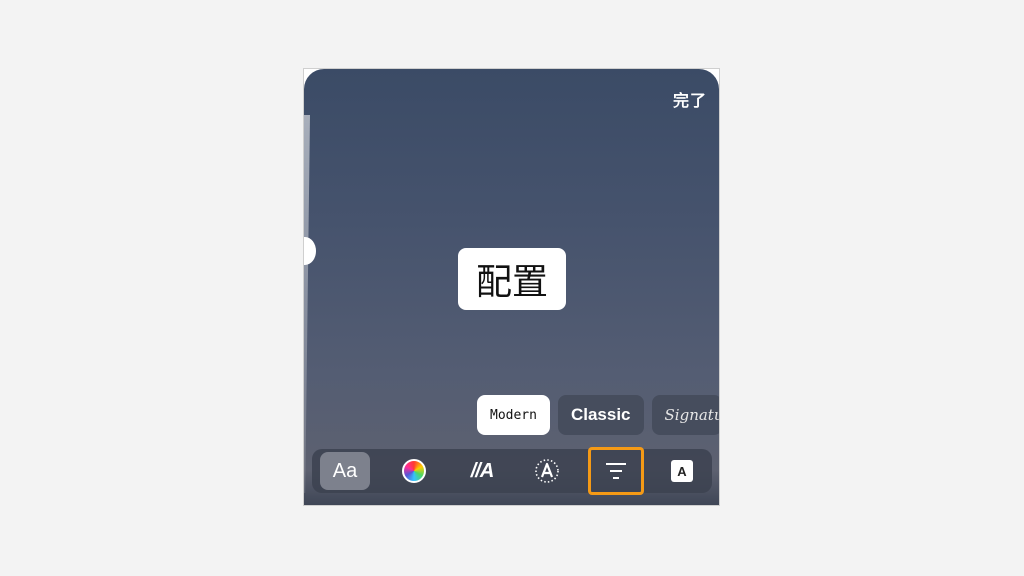  I want to click on done-button: 完了, so click(690, 99).